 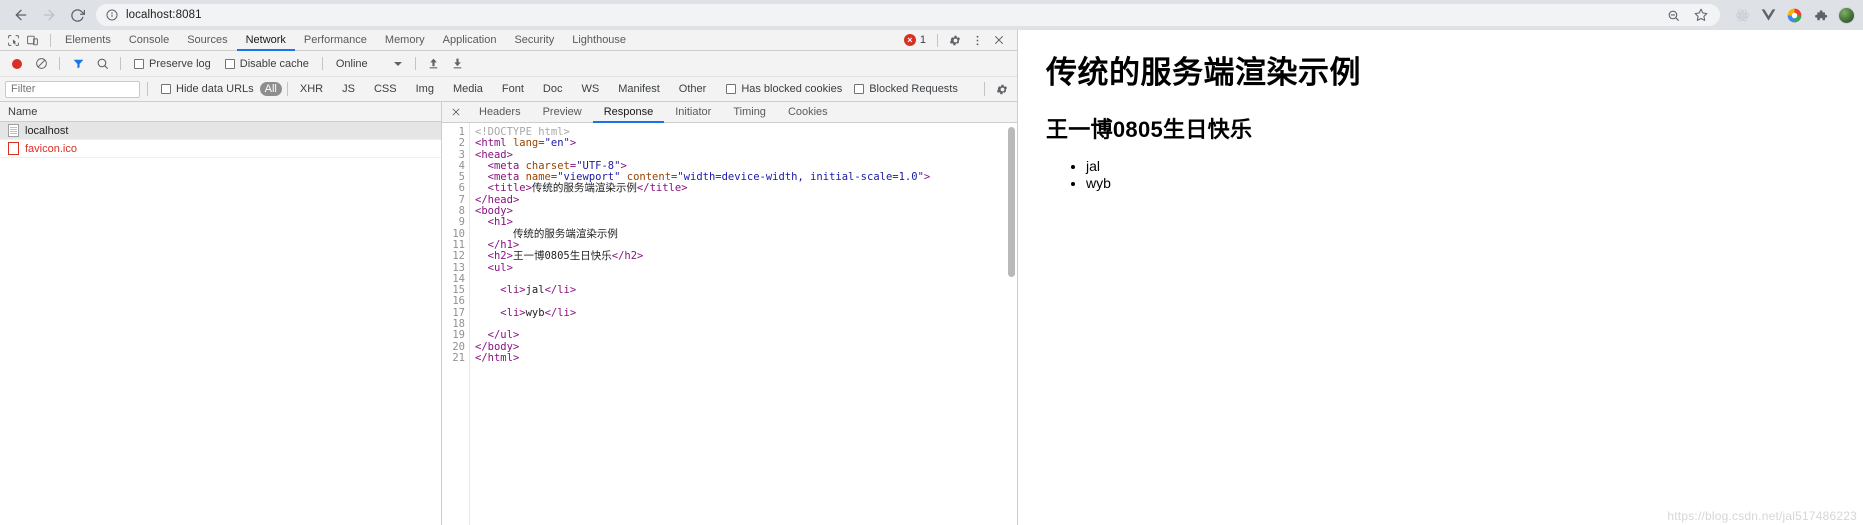 I want to click on list-item: wyb, so click(x=1460, y=183).